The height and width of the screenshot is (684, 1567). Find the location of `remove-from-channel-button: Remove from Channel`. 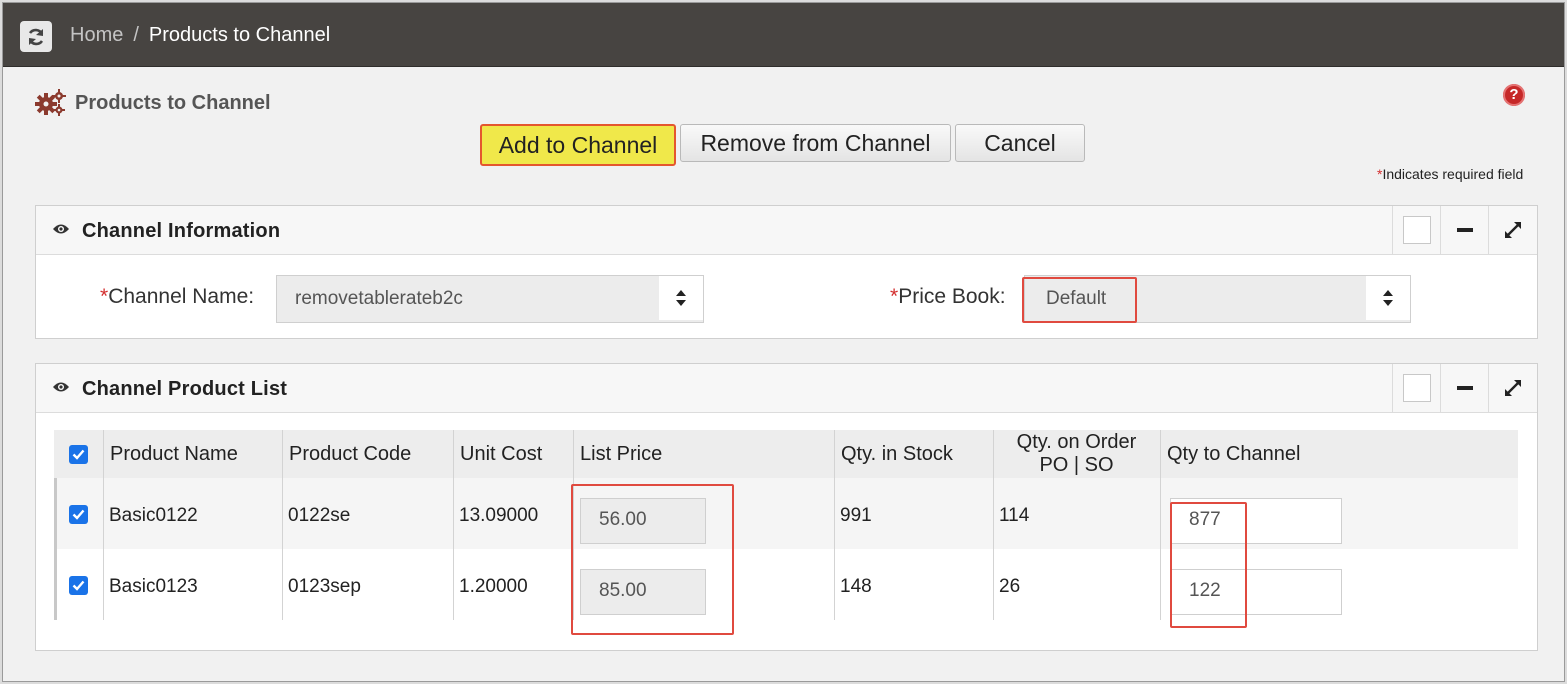

remove-from-channel-button: Remove from Channel is located at coordinates (815, 143).